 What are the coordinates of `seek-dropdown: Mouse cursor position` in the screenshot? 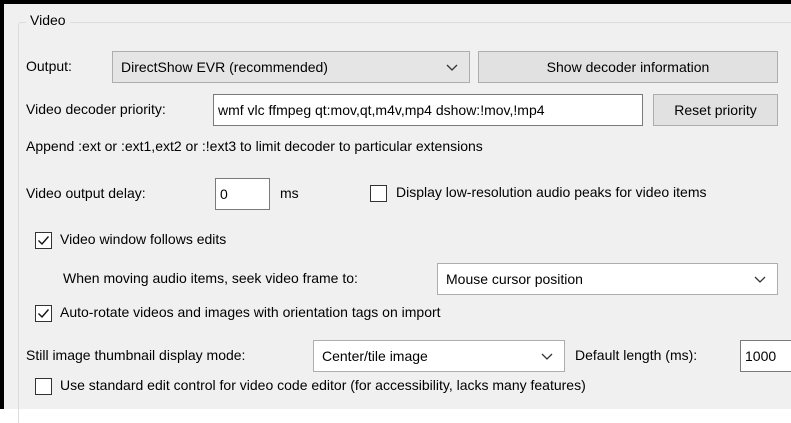 It's located at (607, 279).